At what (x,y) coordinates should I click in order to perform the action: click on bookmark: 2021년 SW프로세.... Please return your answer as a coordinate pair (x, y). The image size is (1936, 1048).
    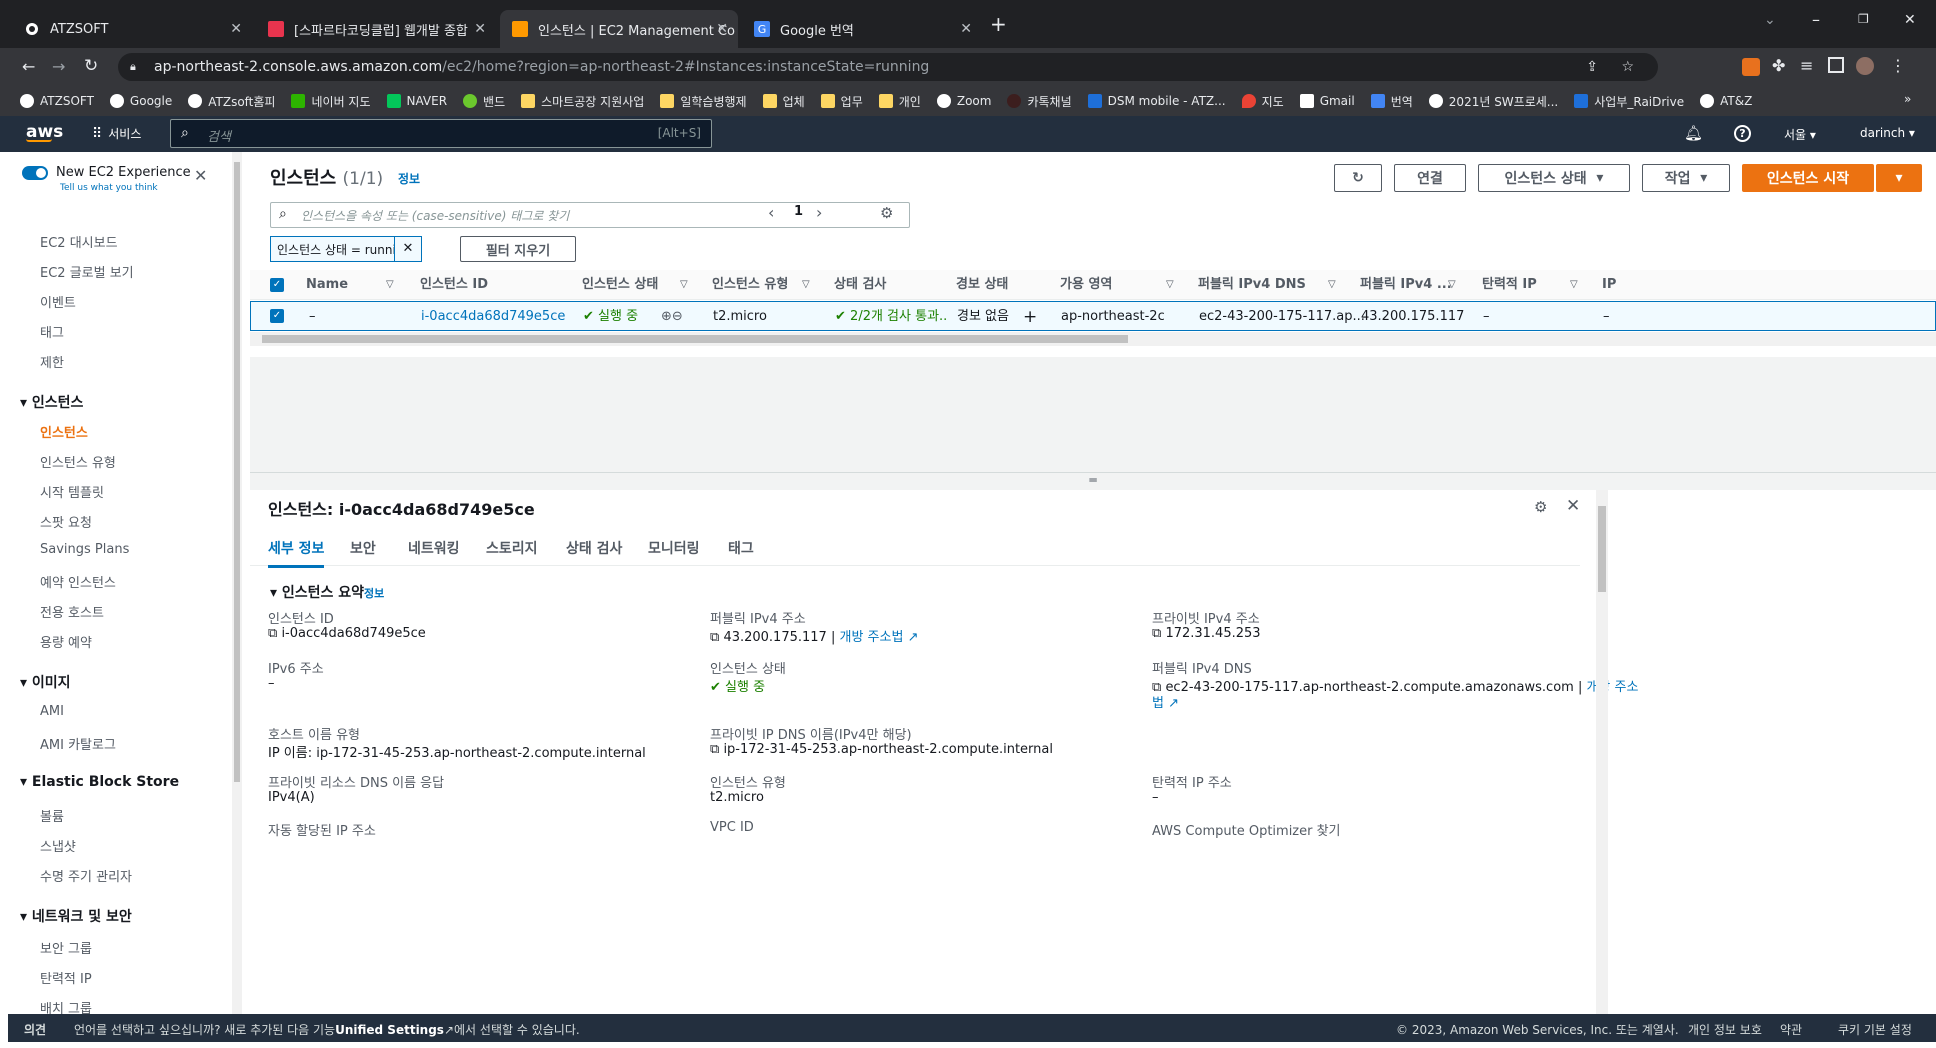
    Looking at the image, I should click on (1493, 101).